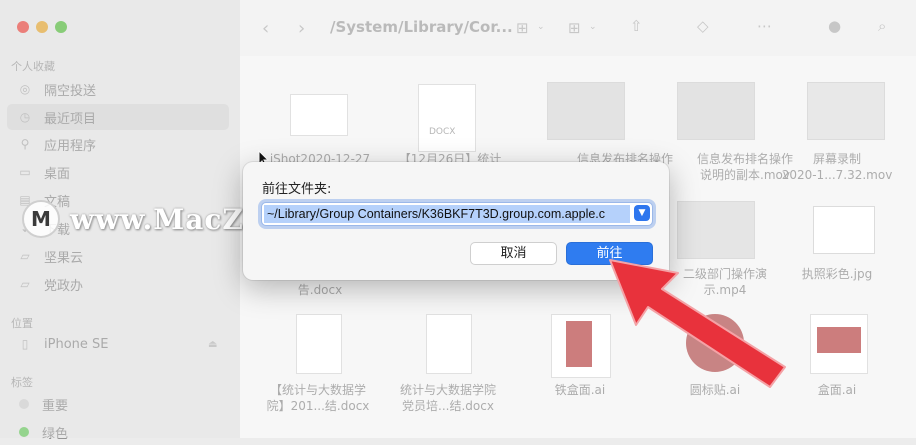  What do you see at coordinates (447, 214) in the screenshot?
I see `path-input` at bounding box center [447, 214].